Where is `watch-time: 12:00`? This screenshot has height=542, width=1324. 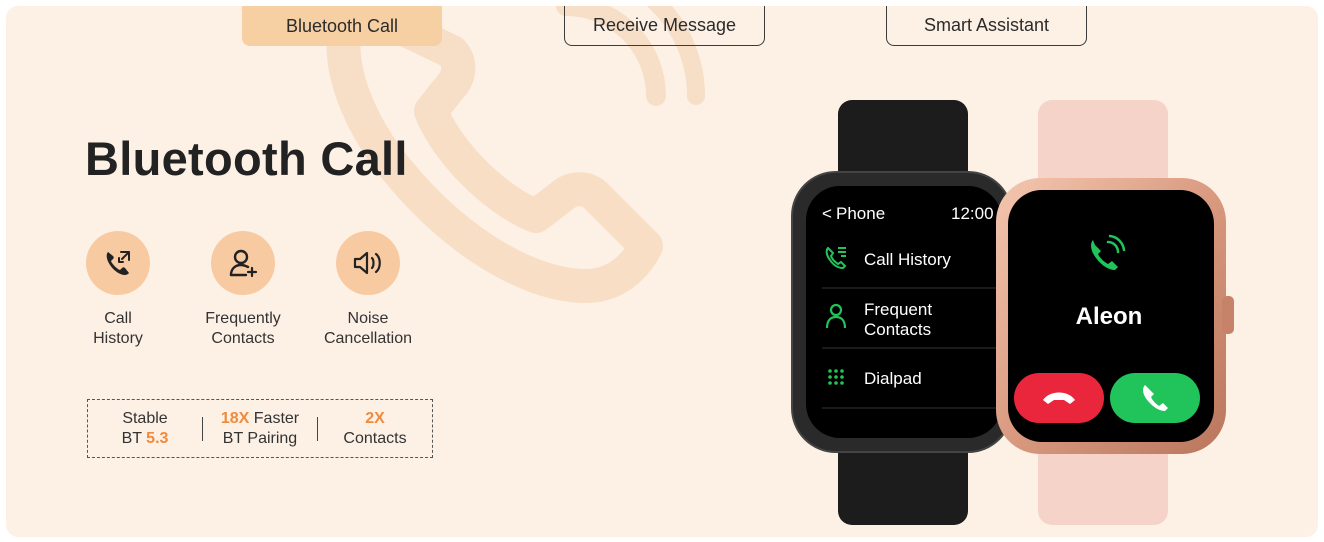
watch-time: 12:00 is located at coordinates (972, 213).